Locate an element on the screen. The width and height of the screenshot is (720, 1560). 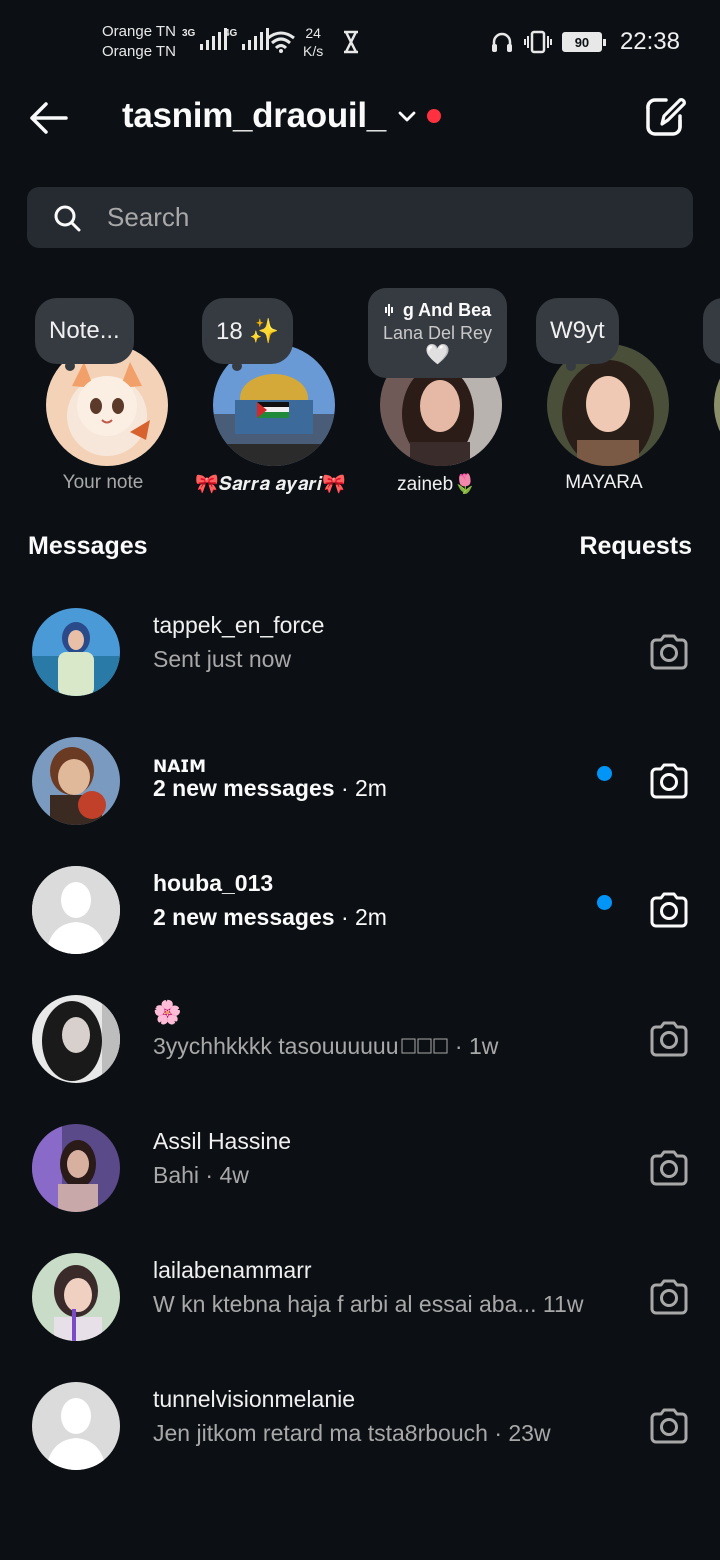
thread-preview: 3yychhkkkk tasouuuuuu · 1w is located at coordinates (325, 1046).